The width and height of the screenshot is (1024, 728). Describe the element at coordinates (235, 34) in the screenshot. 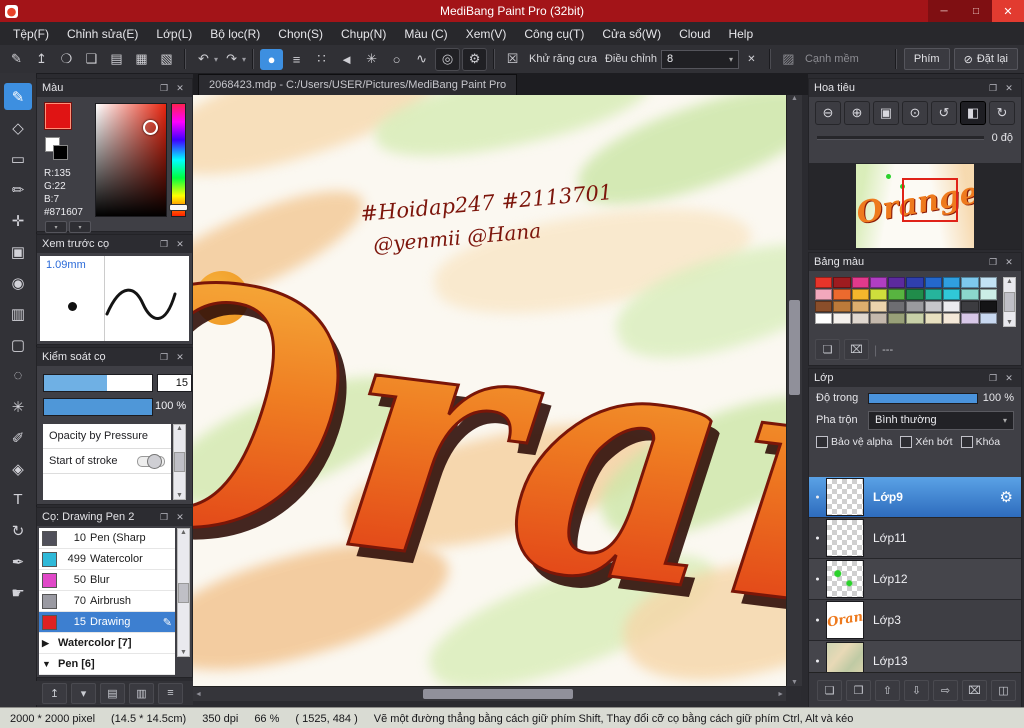

I see `menu-item-3: Bộ lọc(R)` at that location.